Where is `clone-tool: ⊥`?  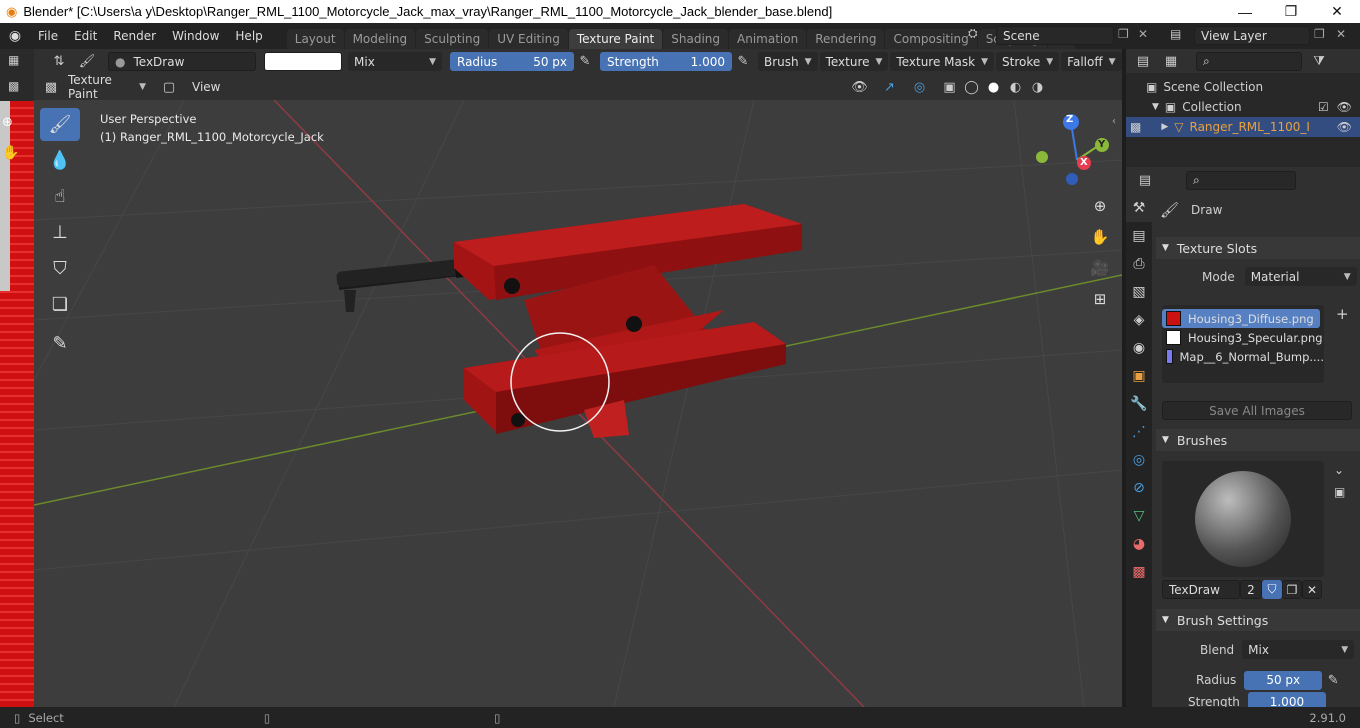
clone-tool: ⊥ is located at coordinates (60, 232).